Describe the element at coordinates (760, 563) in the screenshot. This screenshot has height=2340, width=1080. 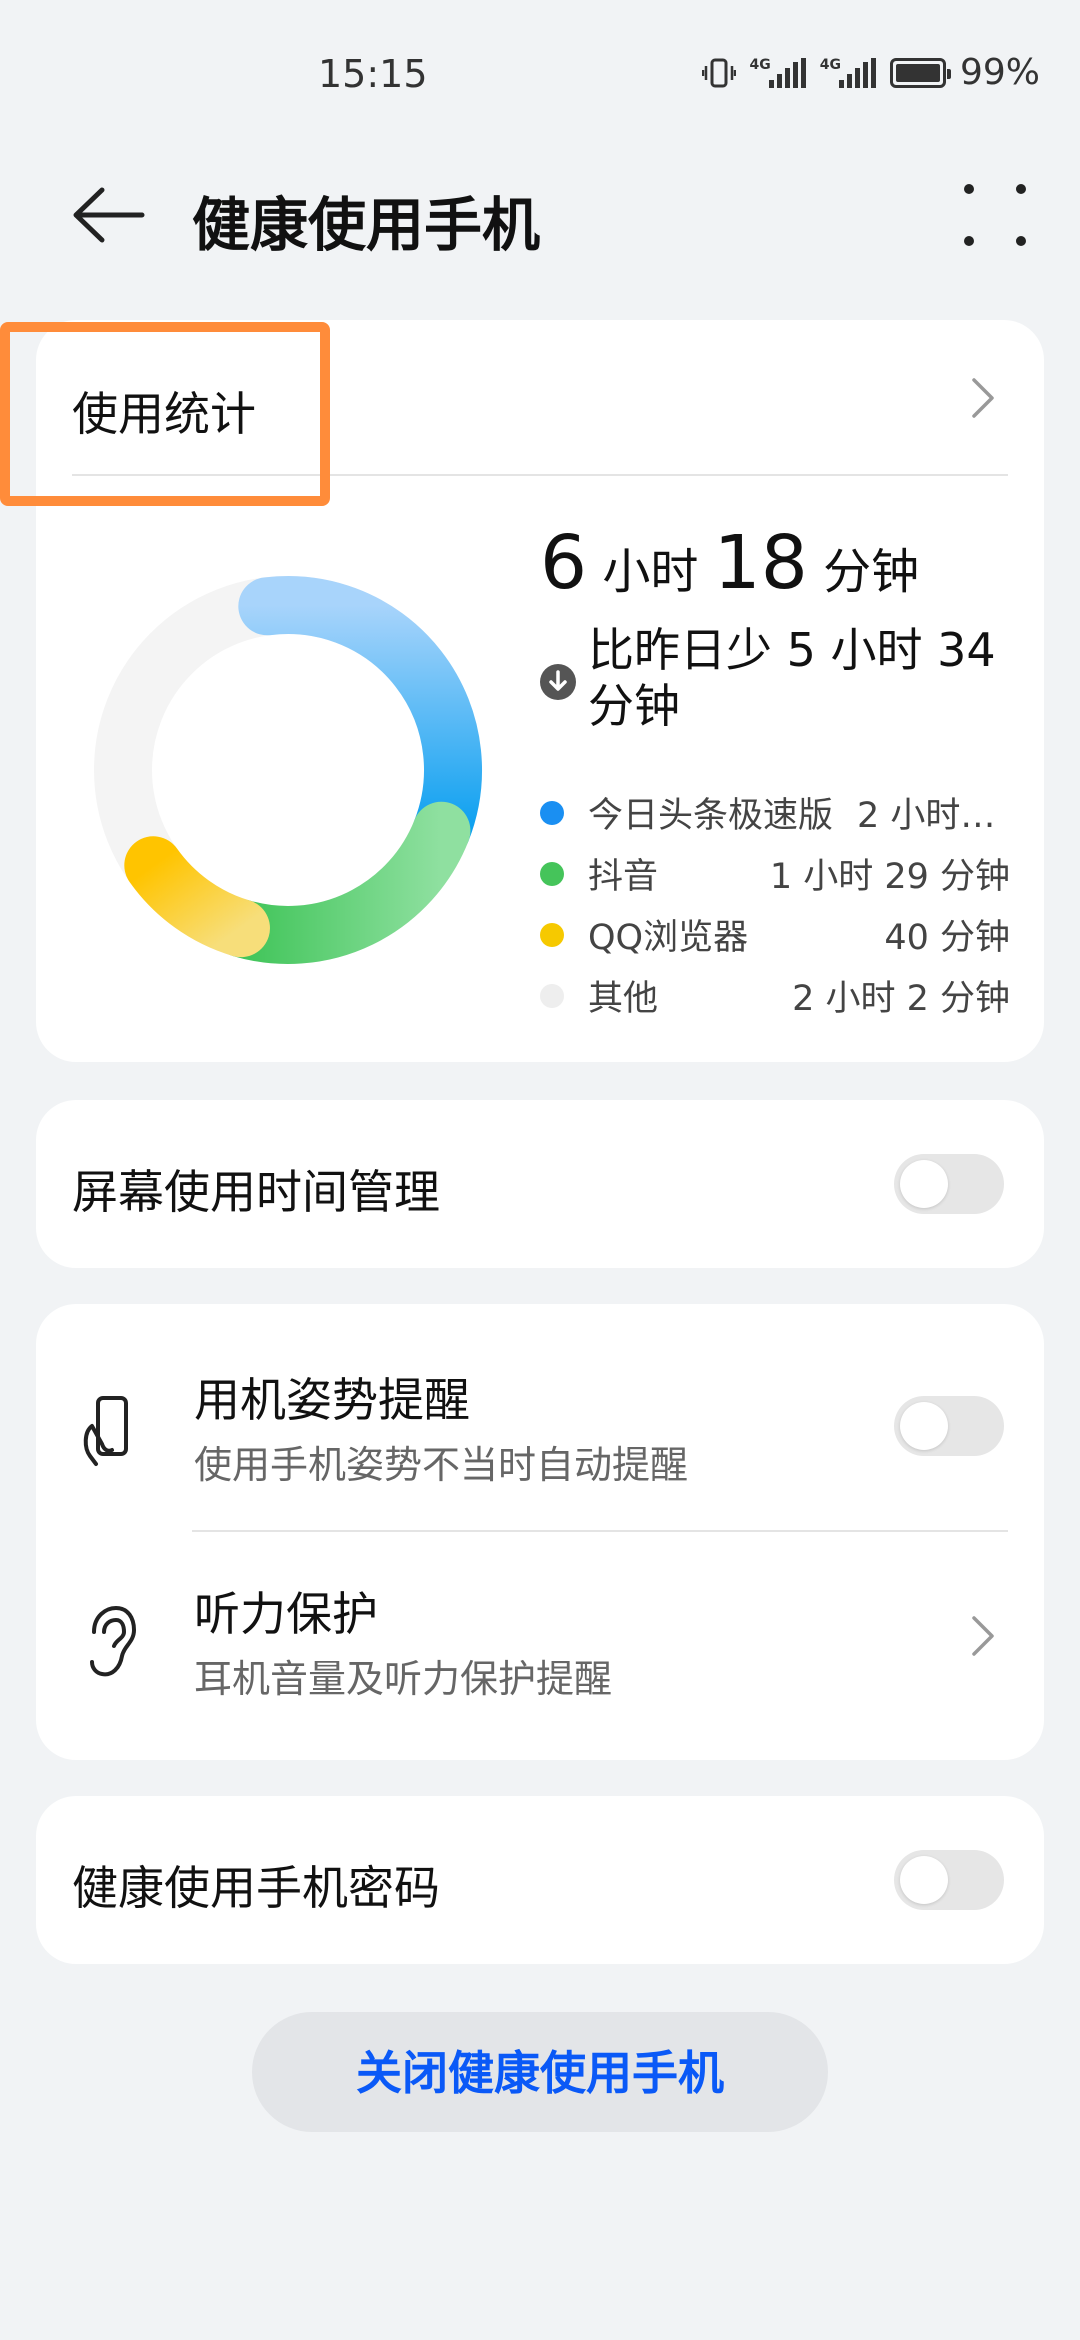
I see `total-minutes: 18` at that location.